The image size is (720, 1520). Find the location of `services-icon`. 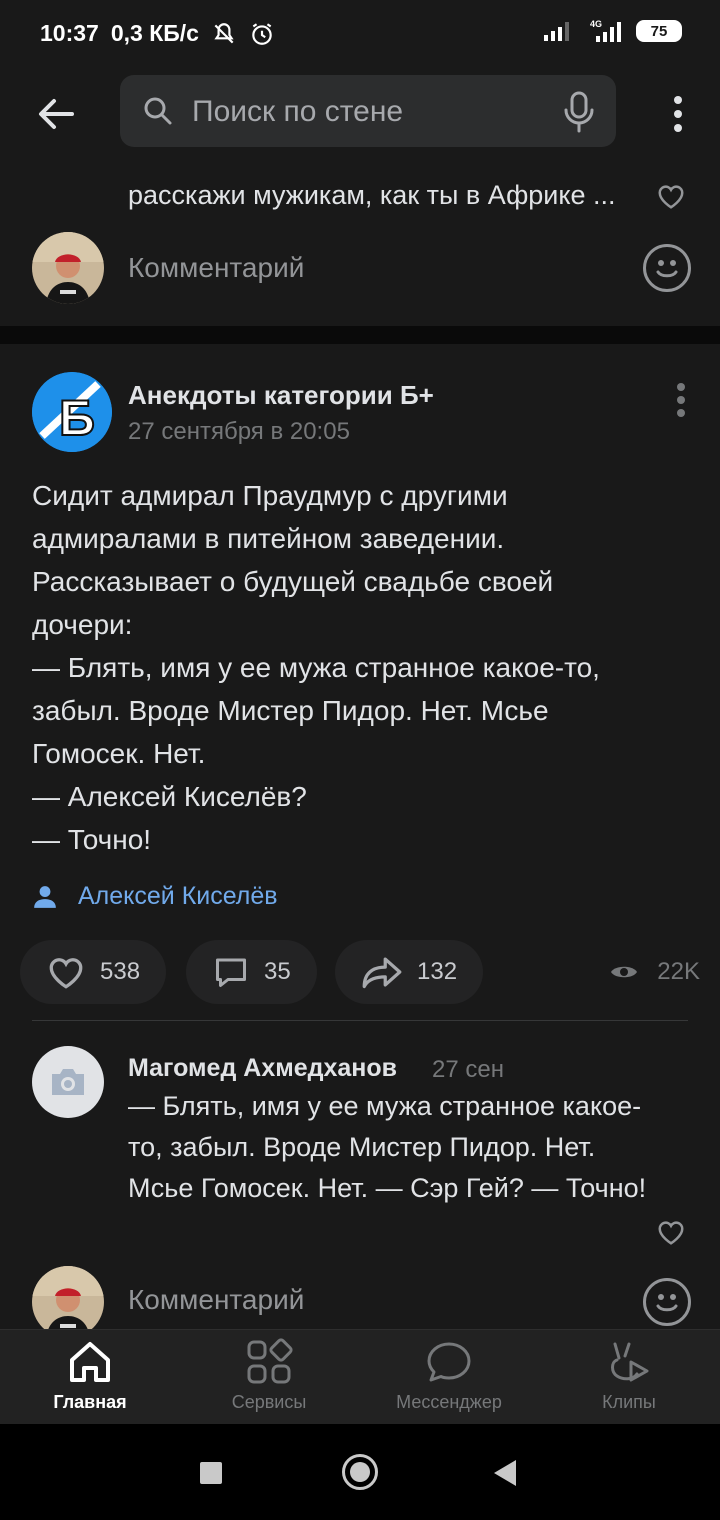

services-icon is located at coordinates (270, 1361).